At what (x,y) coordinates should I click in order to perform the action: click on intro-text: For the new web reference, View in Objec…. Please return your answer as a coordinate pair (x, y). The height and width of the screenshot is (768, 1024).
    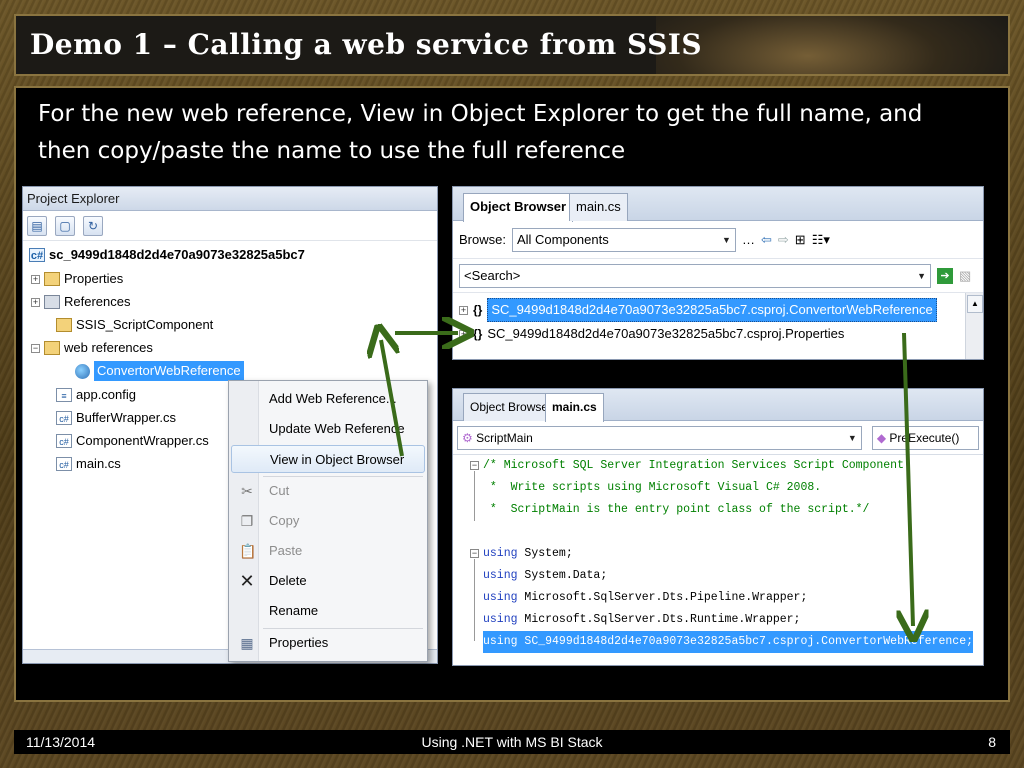
    Looking at the image, I should click on (480, 132).